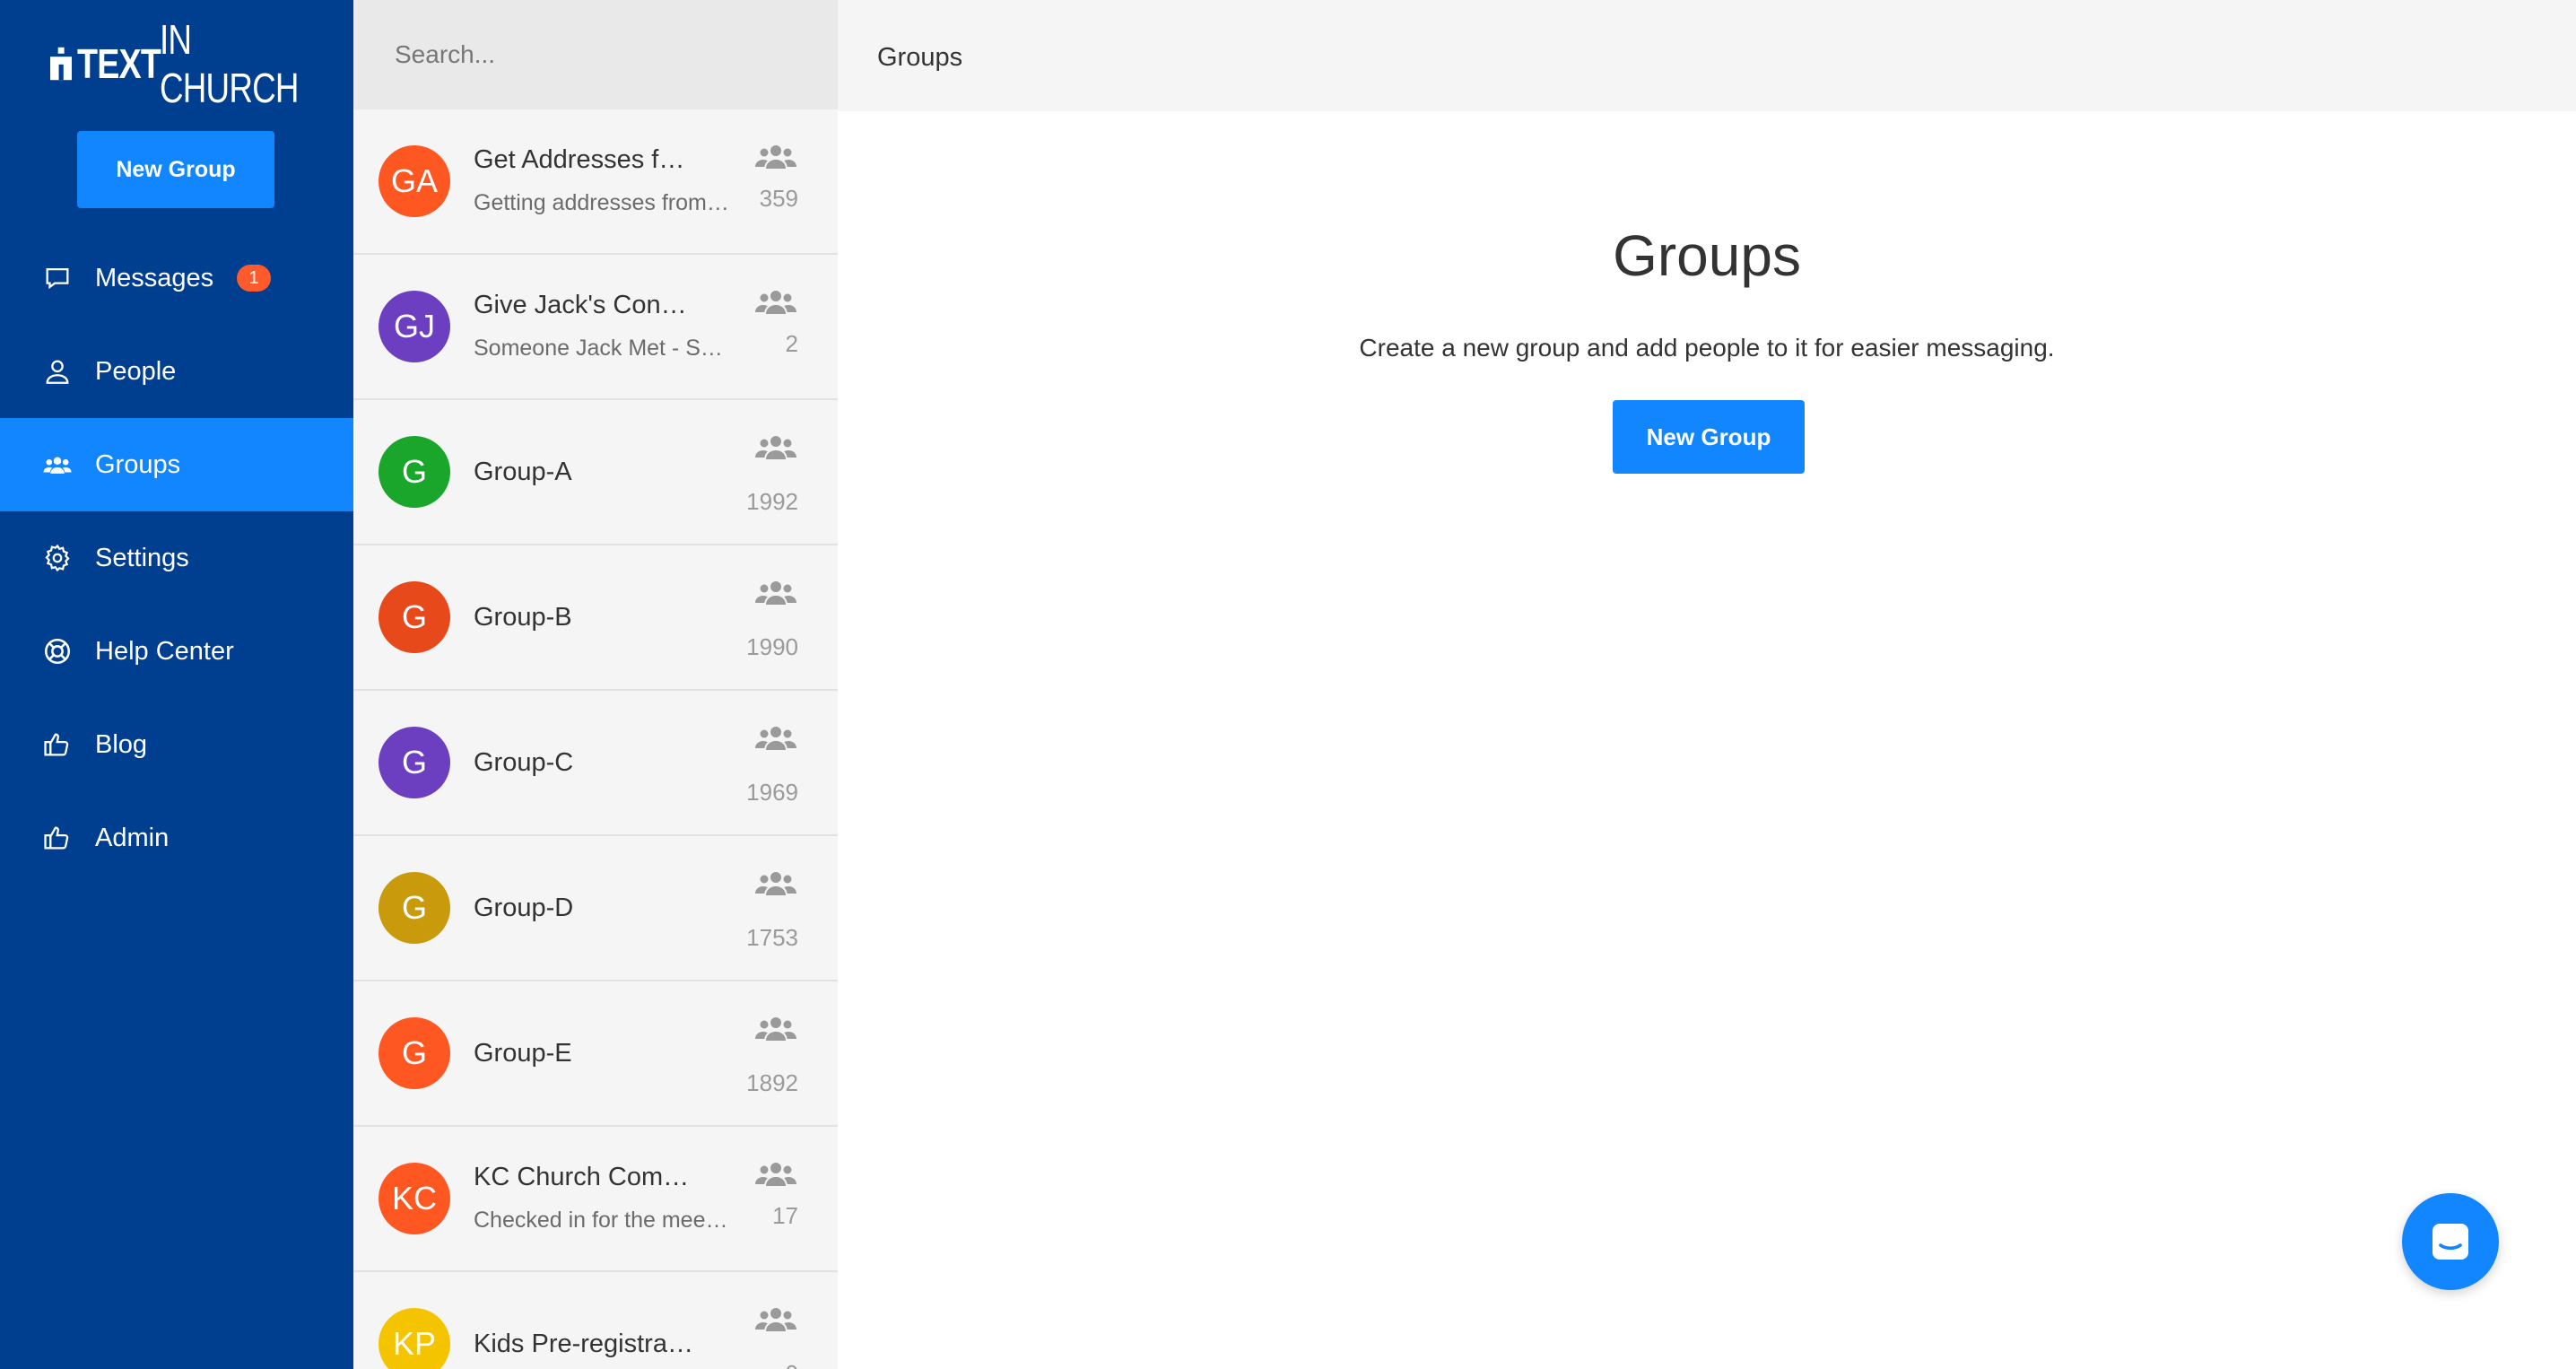  I want to click on gear-icon, so click(57, 558).